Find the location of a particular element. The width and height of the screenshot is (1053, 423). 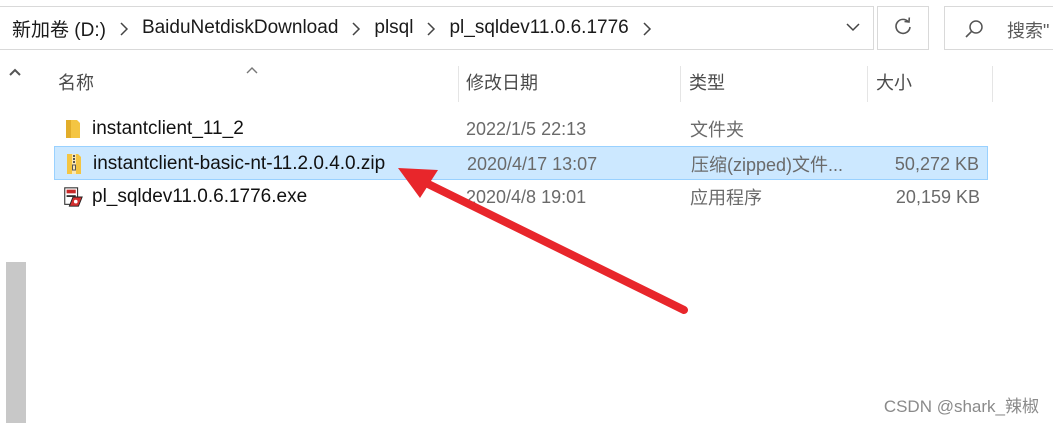

column-type-label: 类型 is located at coordinates (707, 83).